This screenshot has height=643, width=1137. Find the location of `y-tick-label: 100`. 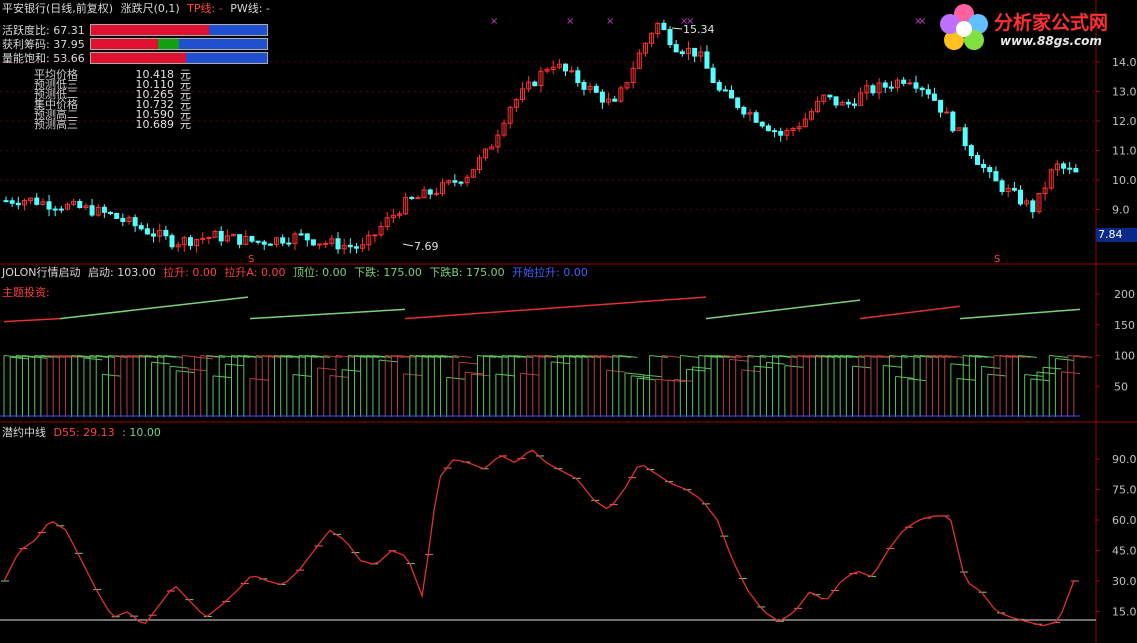

y-tick-label: 100 is located at coordinates (1124, 356).